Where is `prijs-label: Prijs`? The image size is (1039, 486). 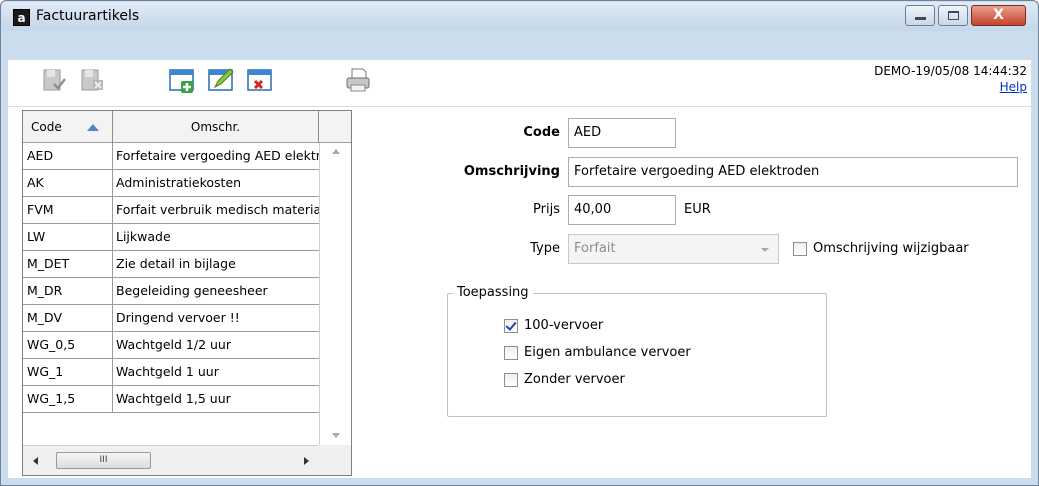
prijs-label: Prijs is located at coordinates (546, 209).